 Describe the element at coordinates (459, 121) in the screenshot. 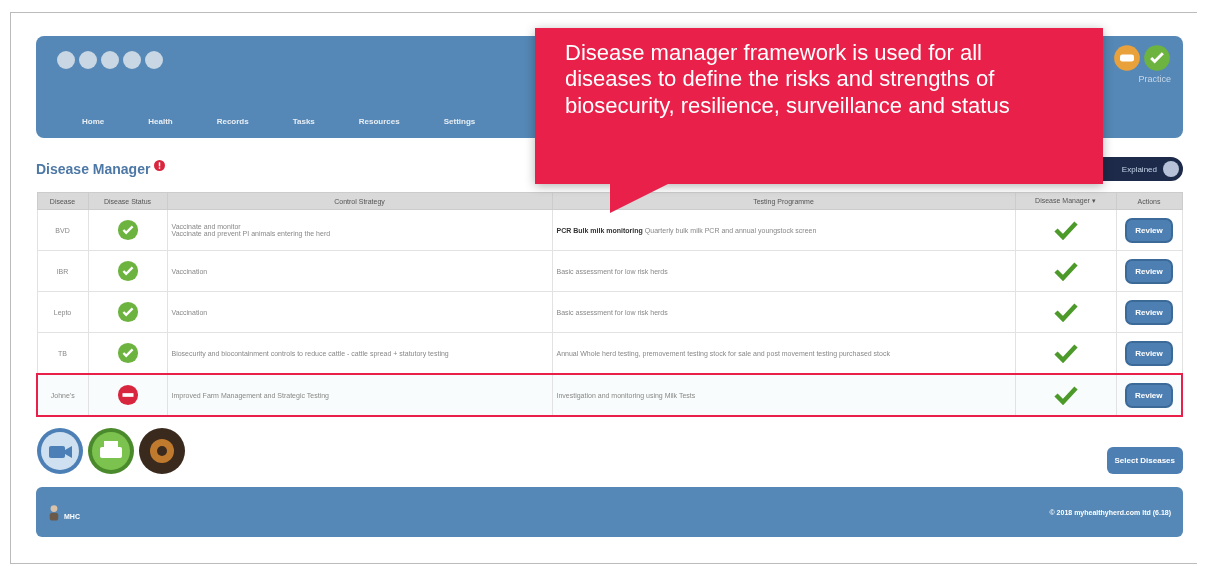

I see `nav-link: Settings` at that location.